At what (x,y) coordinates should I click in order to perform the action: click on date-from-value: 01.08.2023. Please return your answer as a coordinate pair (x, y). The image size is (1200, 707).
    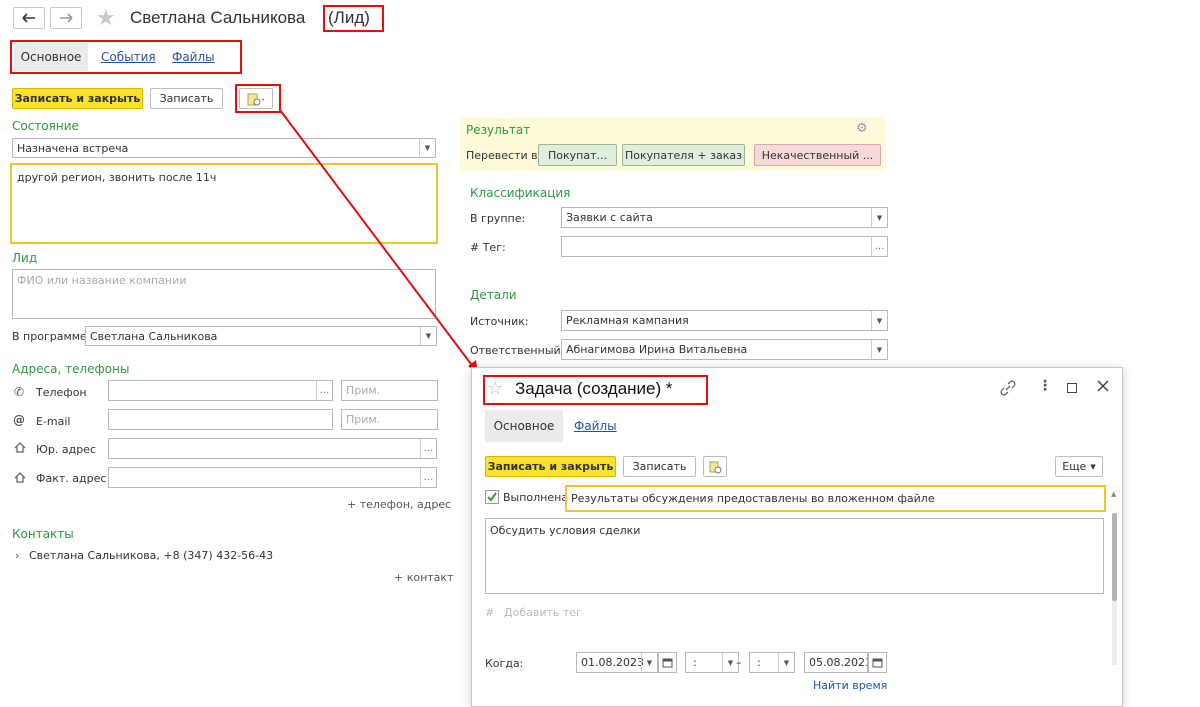
    Looking at the image, I should click on (612, 662).